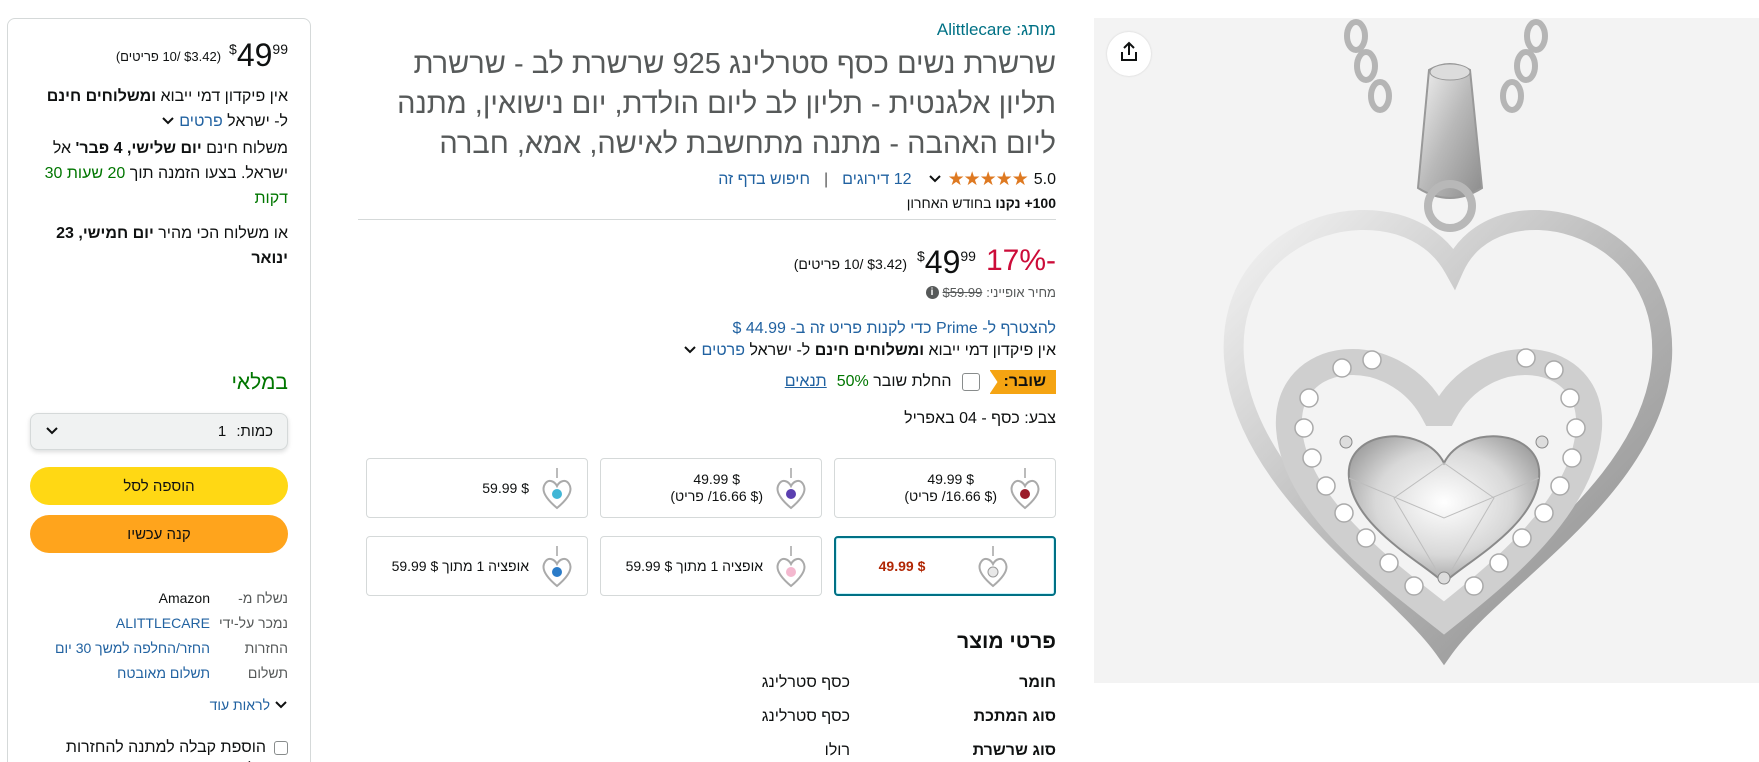  I want to click on gift-receipt-option: הוספת קבלה למתנה להחזרות קלות, so click(159, 749).